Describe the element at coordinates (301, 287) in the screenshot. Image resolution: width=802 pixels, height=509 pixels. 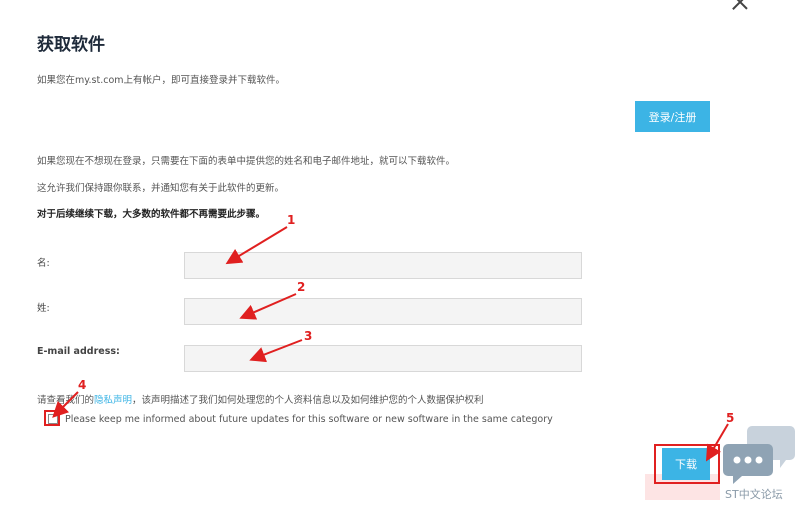
I see `annotation-number-2: 2` at that location.